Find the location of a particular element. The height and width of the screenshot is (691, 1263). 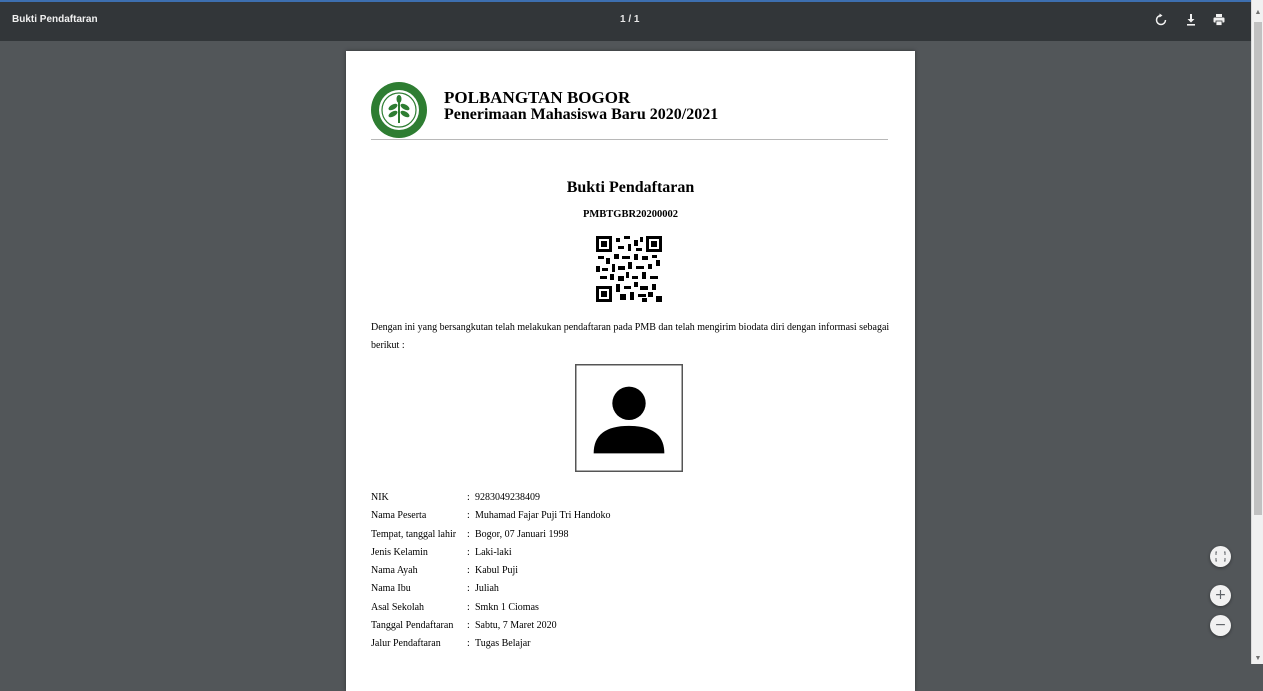

biodata-value: Juliah is located at coordinates (487, 589).